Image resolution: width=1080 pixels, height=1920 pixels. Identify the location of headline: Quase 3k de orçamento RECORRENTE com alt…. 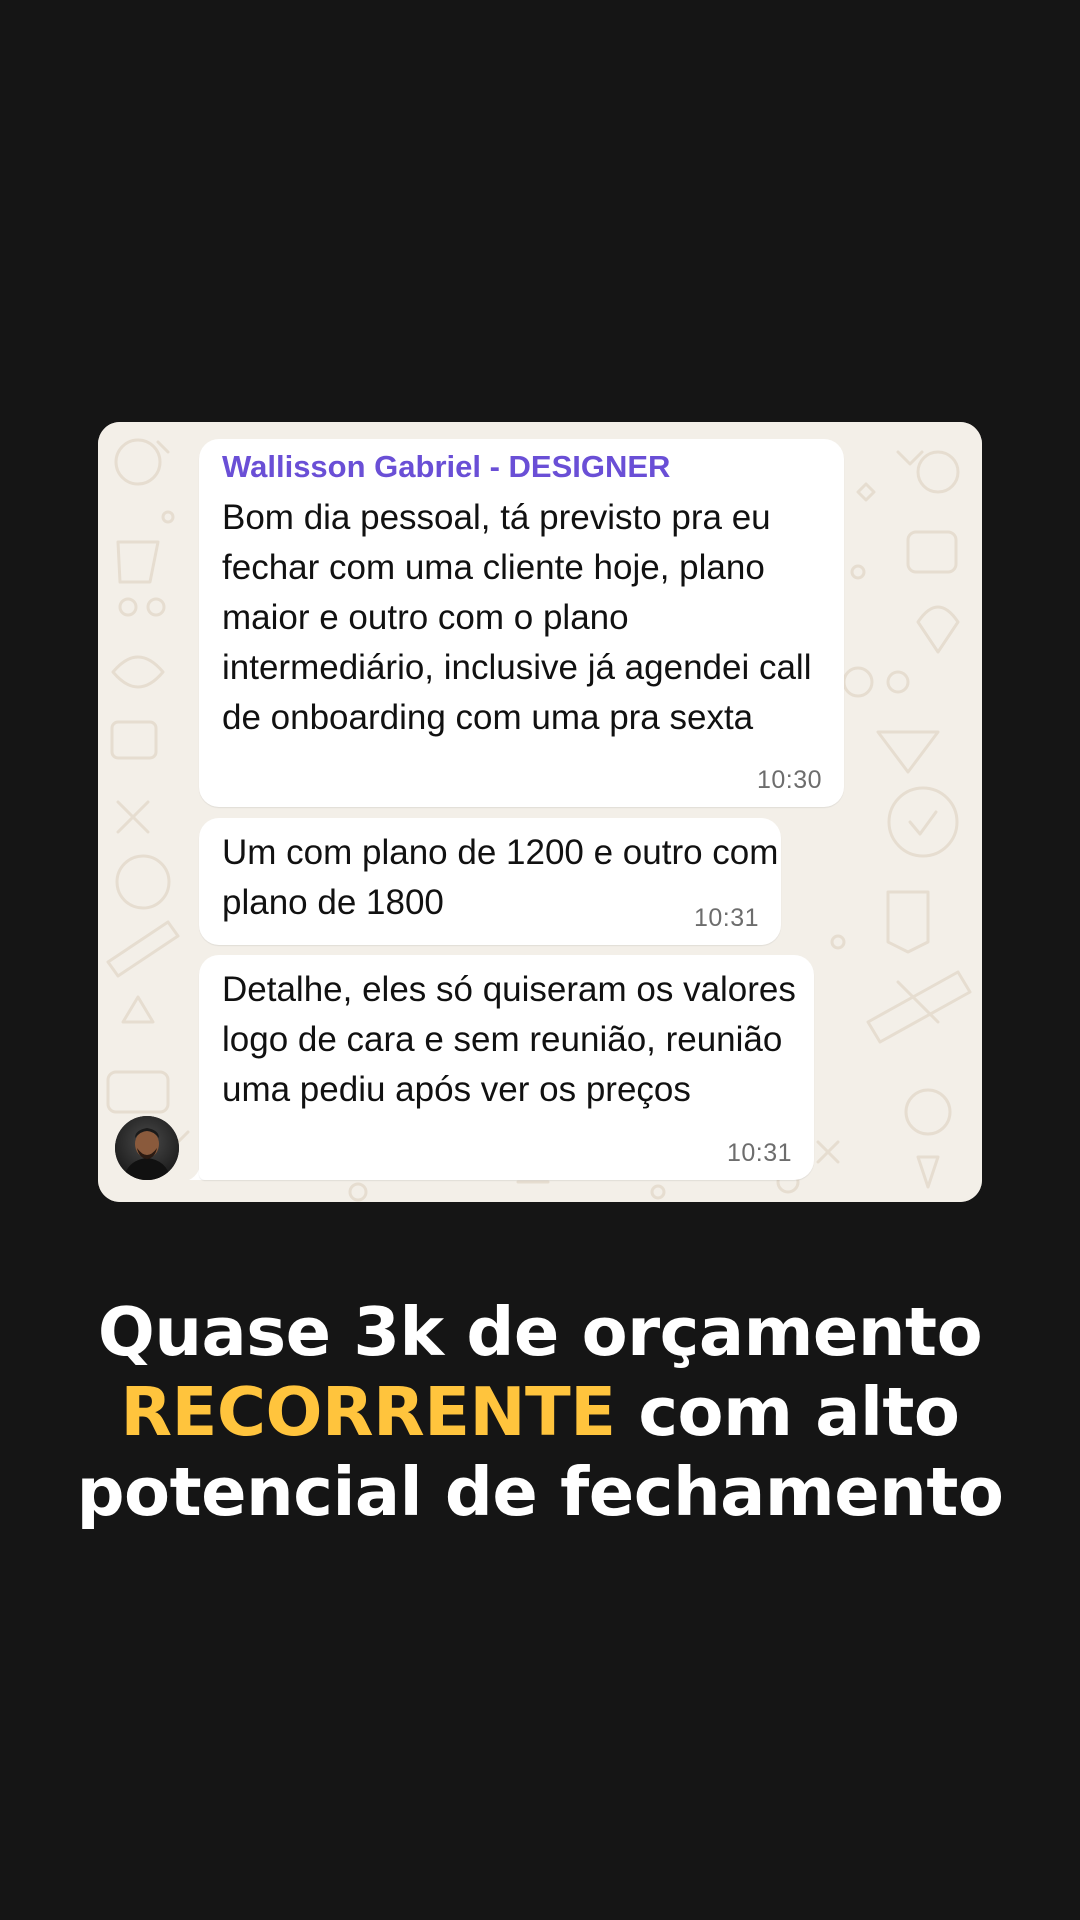
(540, 1412).